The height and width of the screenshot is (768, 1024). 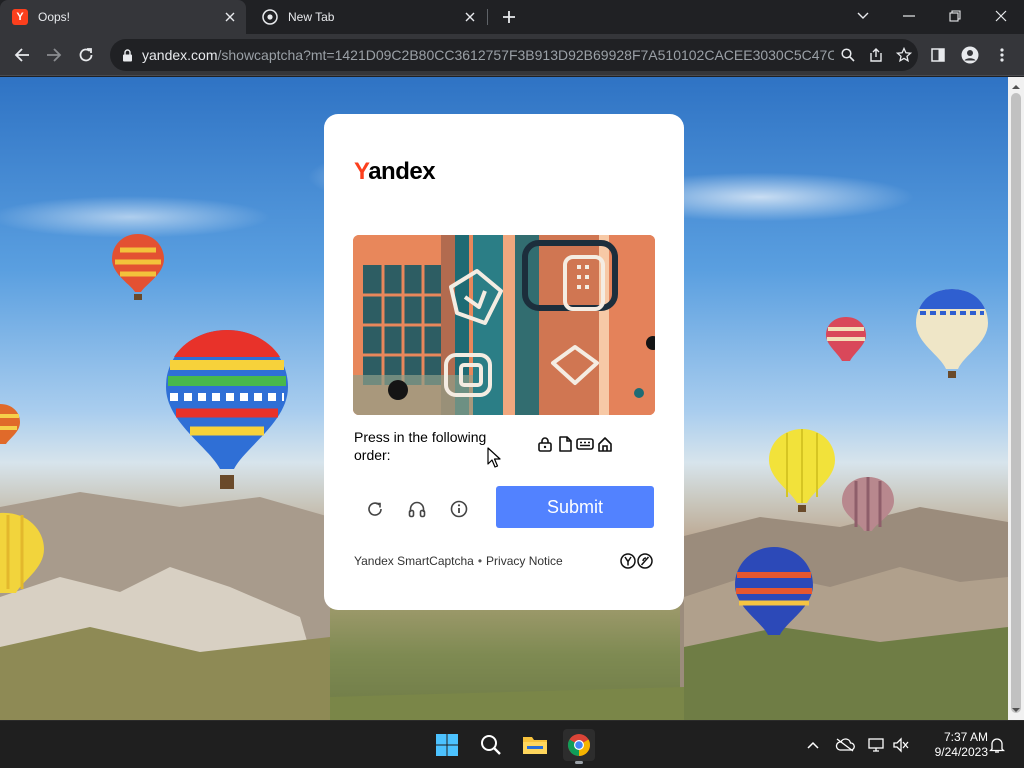 What do you see at coordinates (575, 507) in the screenshot?
I see `submit-button: Submit` at bounding box center [575, 507].